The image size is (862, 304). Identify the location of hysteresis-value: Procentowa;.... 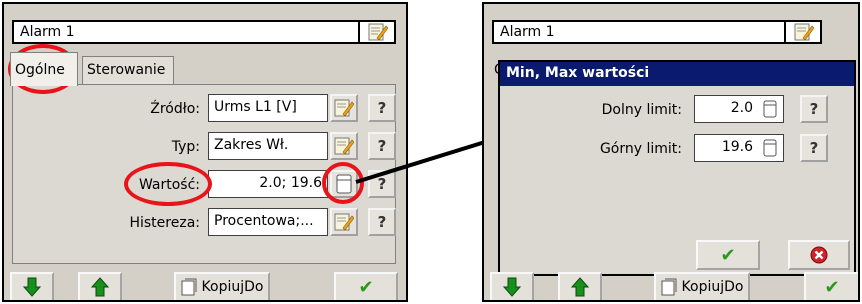
(264, 221).